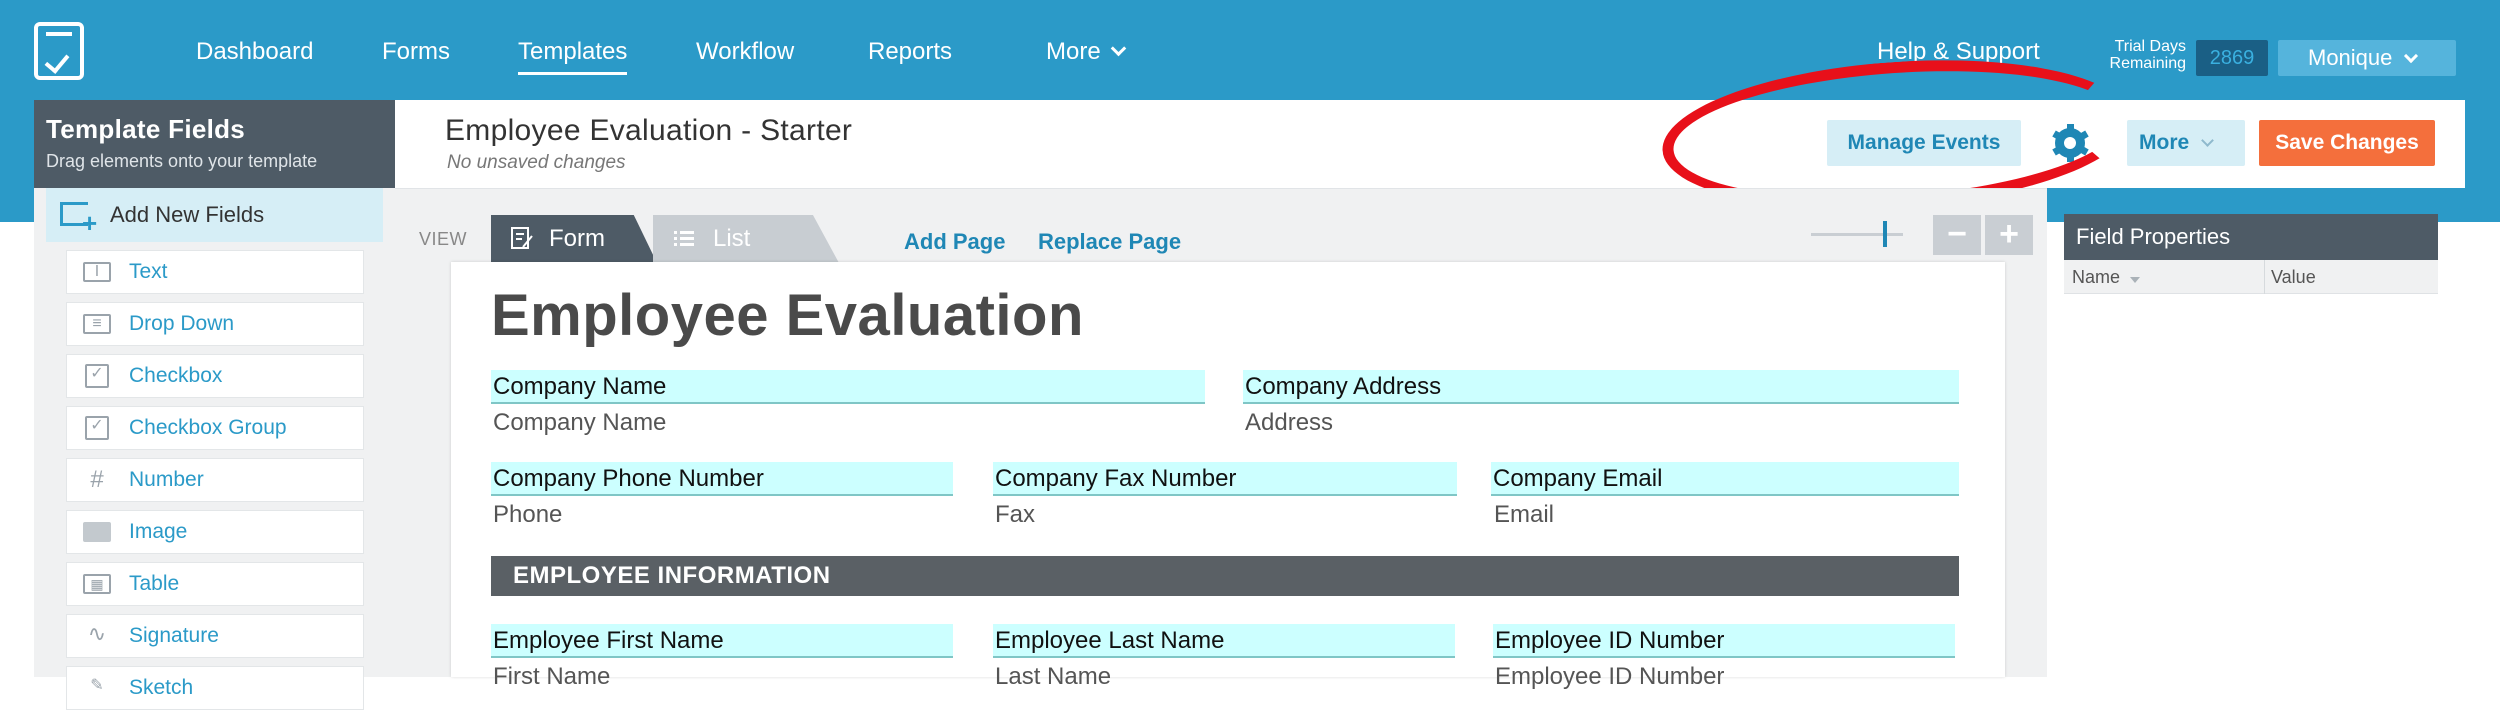  I want to click on field-item-checkbox: ✓ Checkbox, so click(215, 376).